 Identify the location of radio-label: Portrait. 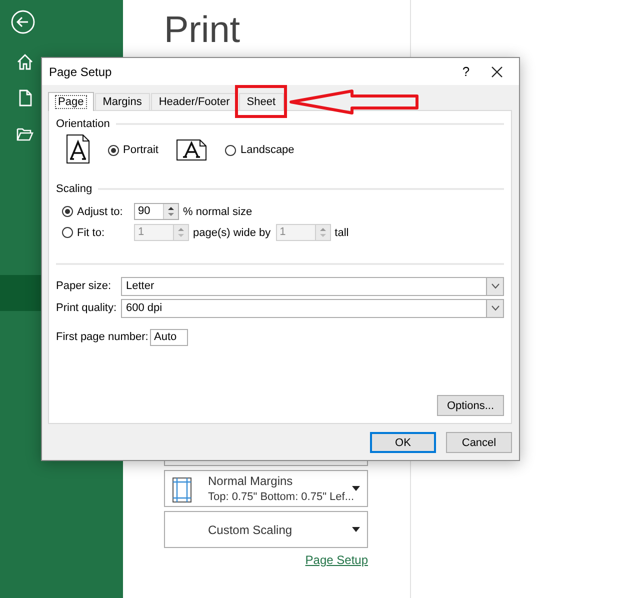
(140, 150).